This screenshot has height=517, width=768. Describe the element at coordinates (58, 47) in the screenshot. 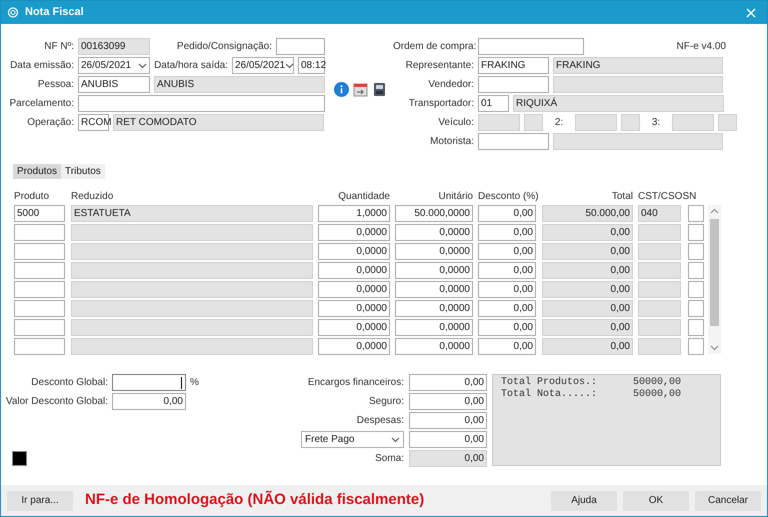

I see `field-label: NF Nº:` at that location.